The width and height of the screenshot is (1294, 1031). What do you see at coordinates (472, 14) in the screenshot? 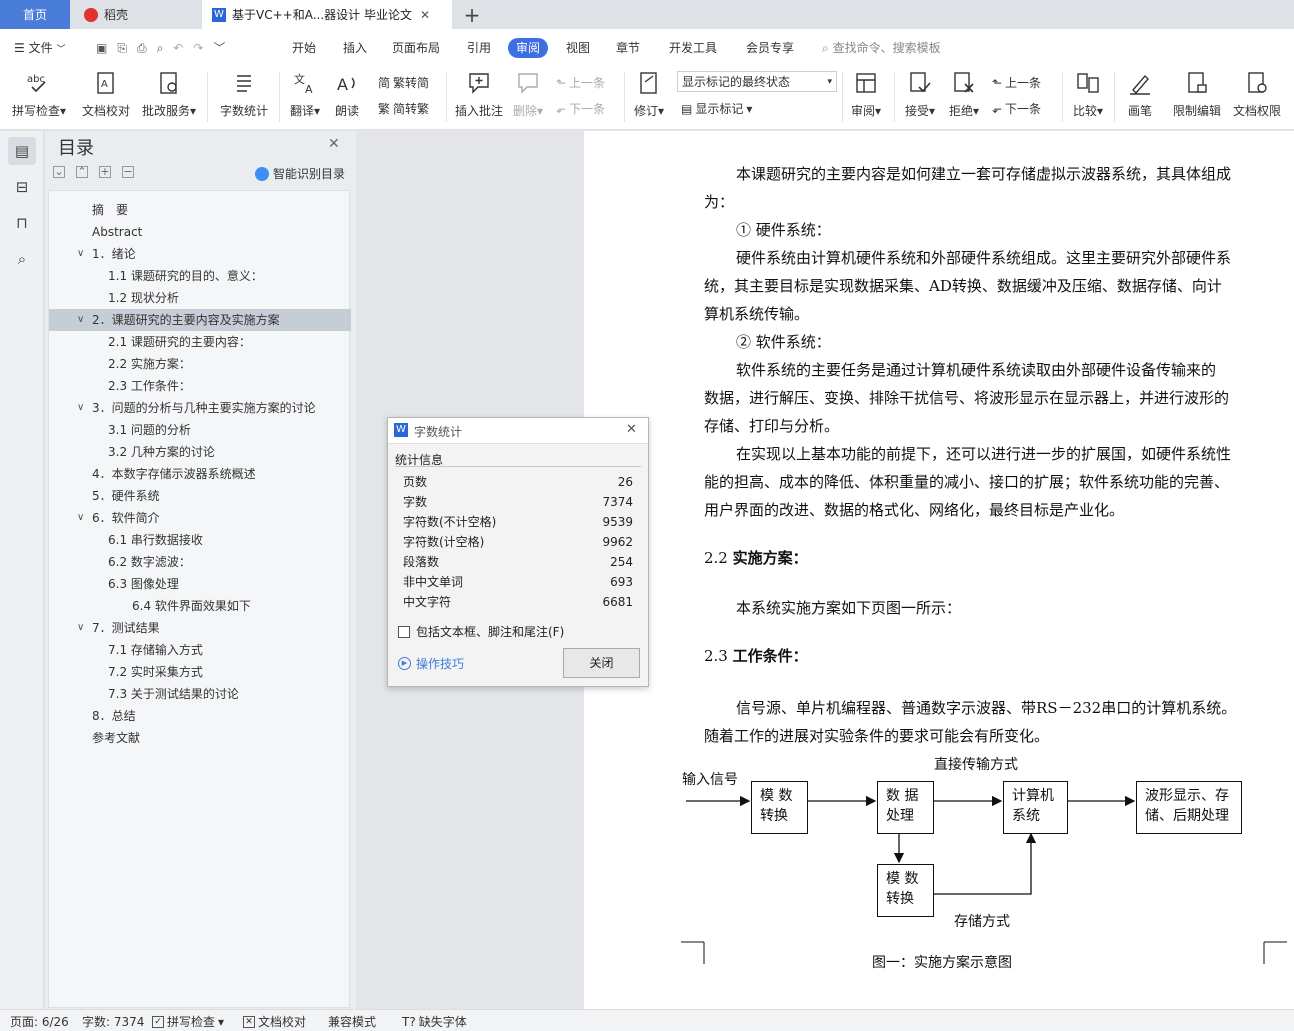
I see `new-tab-button: +` at bounding box center [472, 14].